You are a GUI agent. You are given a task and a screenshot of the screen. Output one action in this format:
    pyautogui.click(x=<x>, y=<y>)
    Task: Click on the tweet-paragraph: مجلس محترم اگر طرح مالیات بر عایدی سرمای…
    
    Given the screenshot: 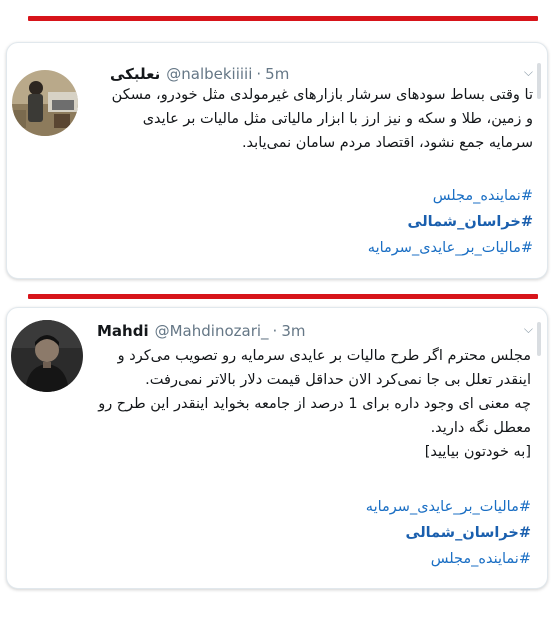 What is the action you would take?
    pyautogui.click(x=324, y=368)
    